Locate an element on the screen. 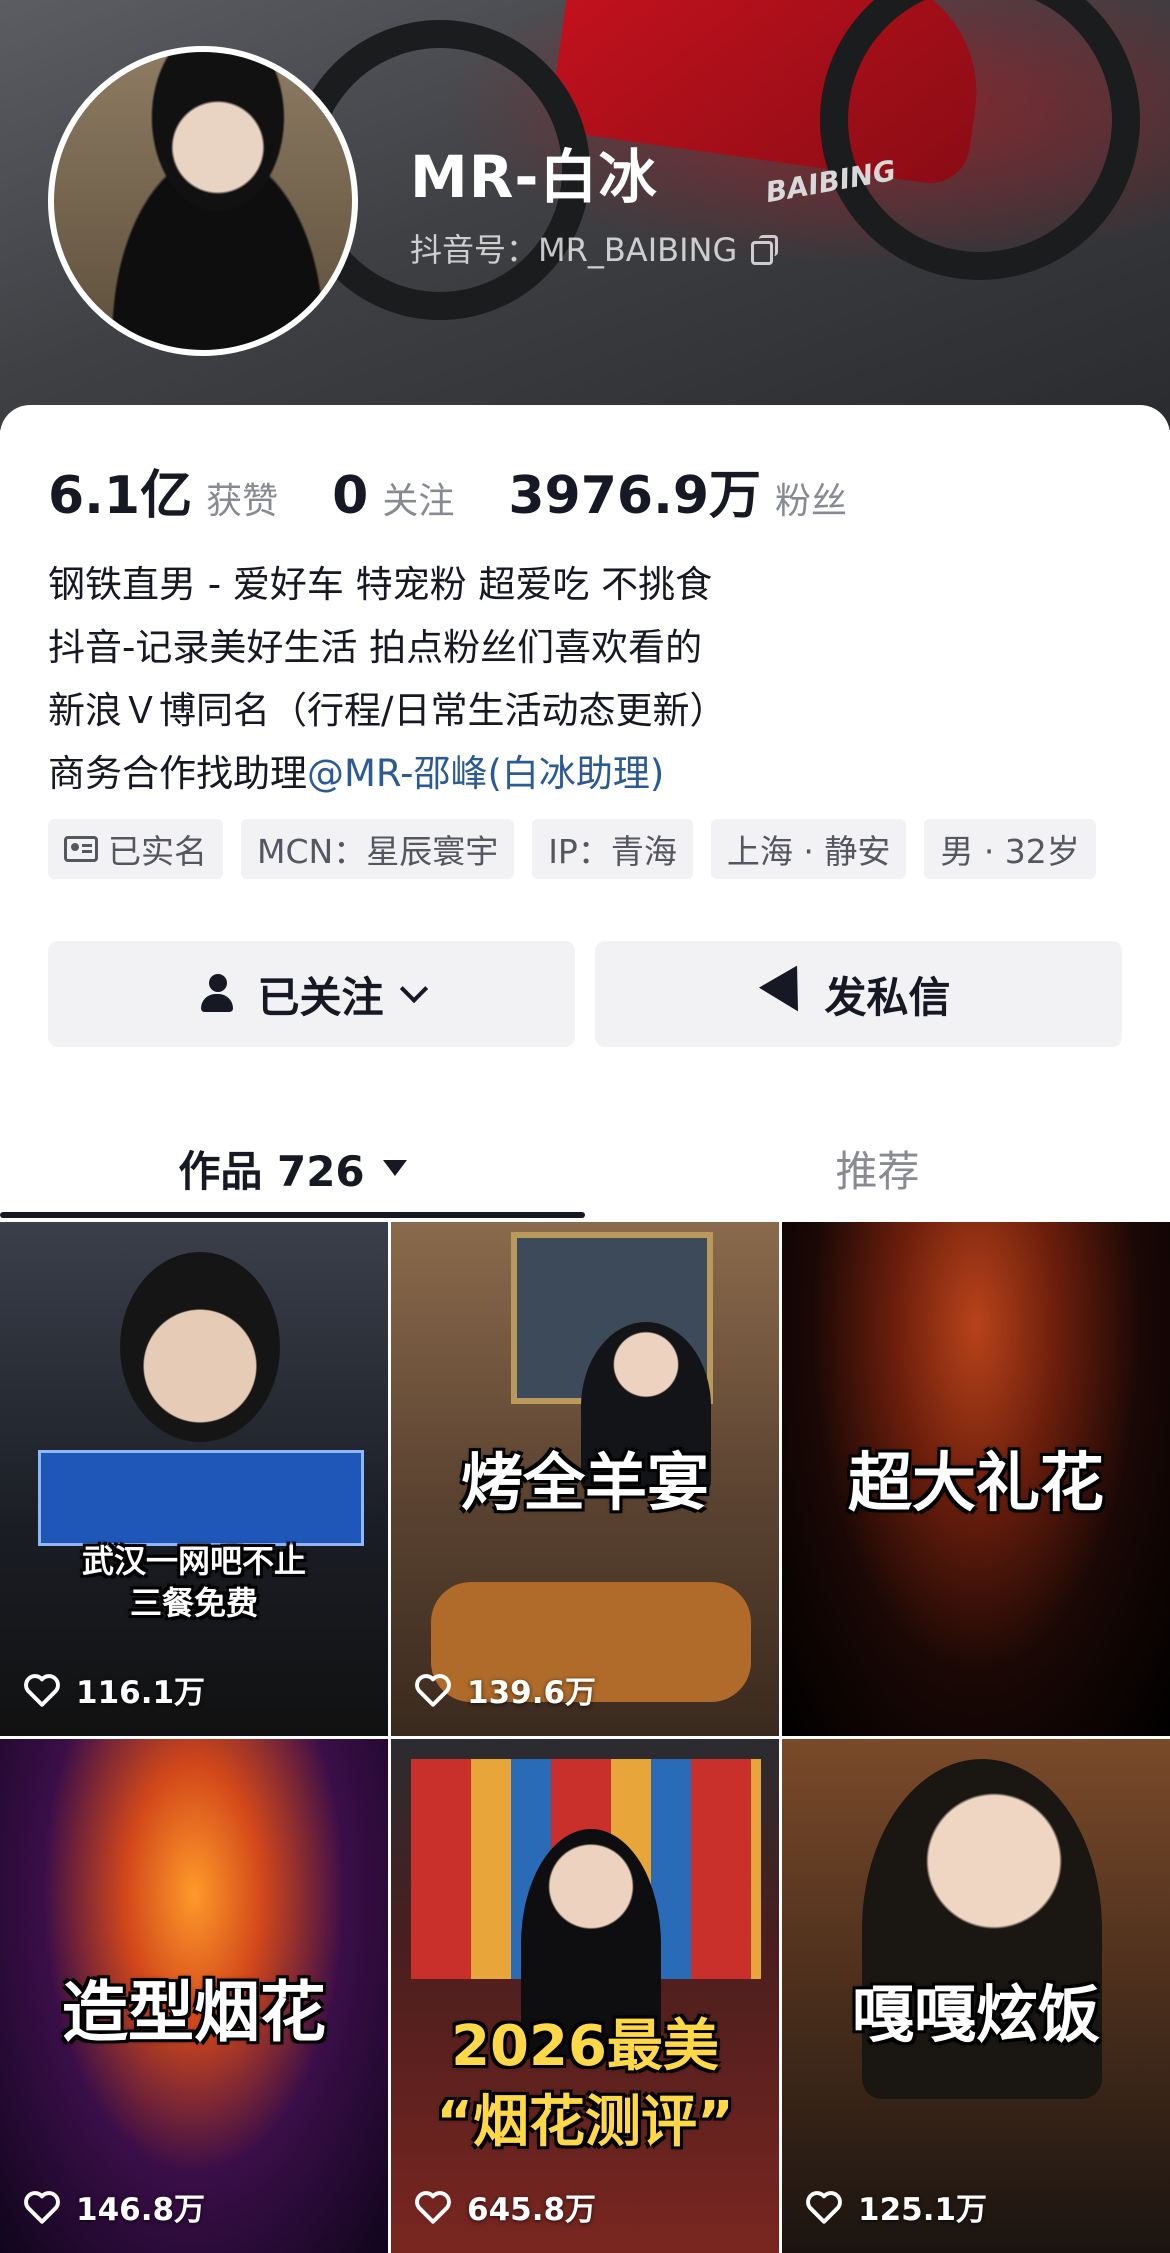 Image resolution: width=1170 pixels, height=2253 pixels. douyin-id-row: 抖音号：MR_BAIBING is located at coordinates (594, 248).